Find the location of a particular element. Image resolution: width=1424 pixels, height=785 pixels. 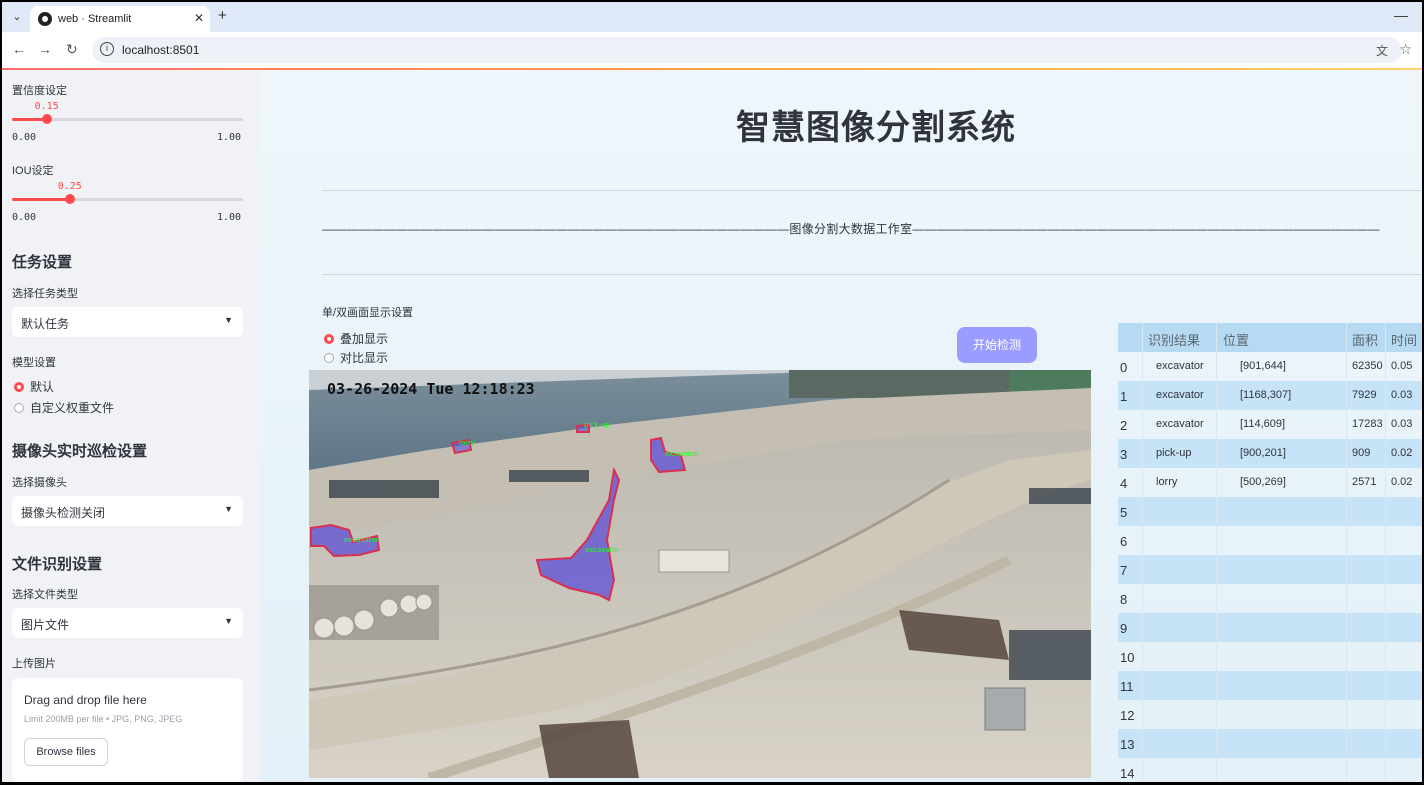

iou-slider is located at coordinates (127, 199).